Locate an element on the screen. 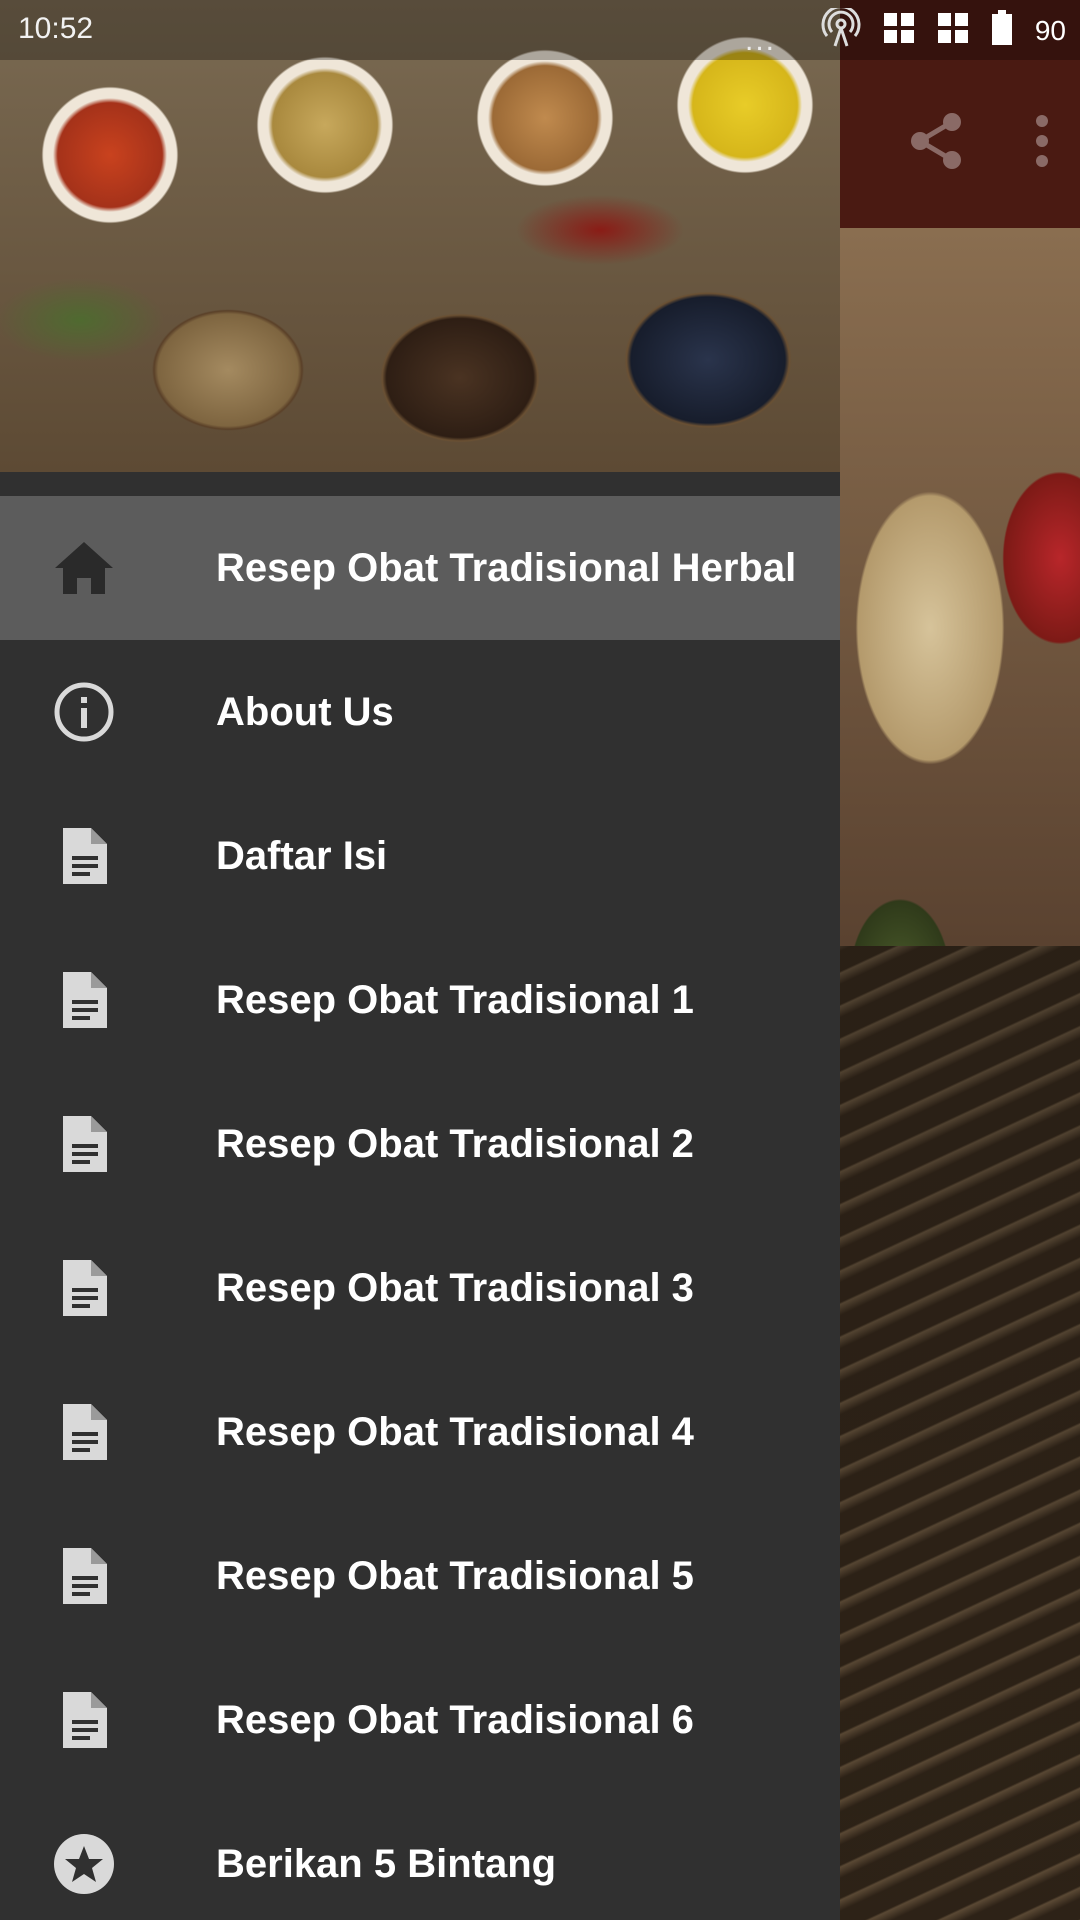 This screenshot has height=1920, width=1080. drawer-item-about-us: About Us is located at coordinates (420, 712).